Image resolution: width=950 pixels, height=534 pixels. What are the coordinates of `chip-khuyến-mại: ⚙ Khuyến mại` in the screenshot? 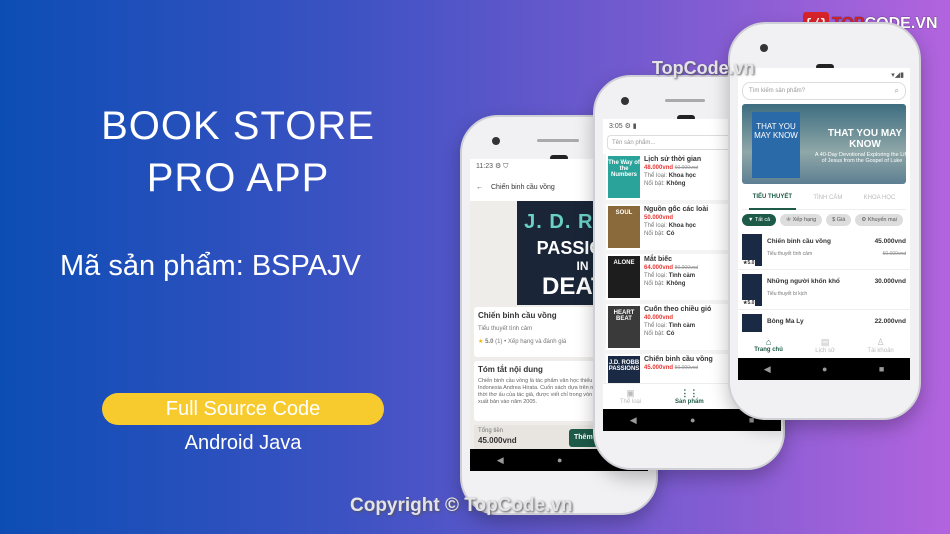 It's located at (879, 220).